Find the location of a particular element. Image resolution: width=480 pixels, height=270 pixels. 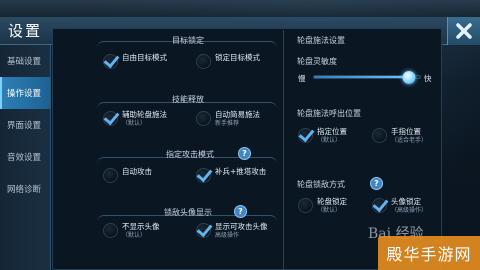

sidebar-item-basic: 基础设置 is located at coordinates (25, 61).